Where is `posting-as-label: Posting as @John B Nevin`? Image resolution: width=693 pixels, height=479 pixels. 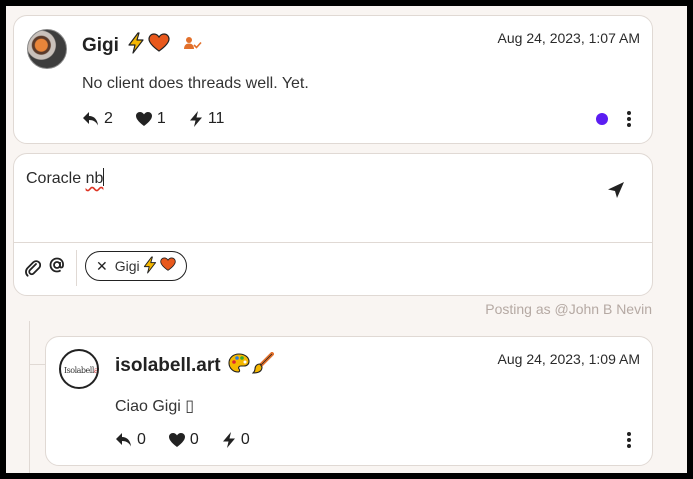 posting-as-label: Posting as @John B Nevin is located at coordinates (568, 309).